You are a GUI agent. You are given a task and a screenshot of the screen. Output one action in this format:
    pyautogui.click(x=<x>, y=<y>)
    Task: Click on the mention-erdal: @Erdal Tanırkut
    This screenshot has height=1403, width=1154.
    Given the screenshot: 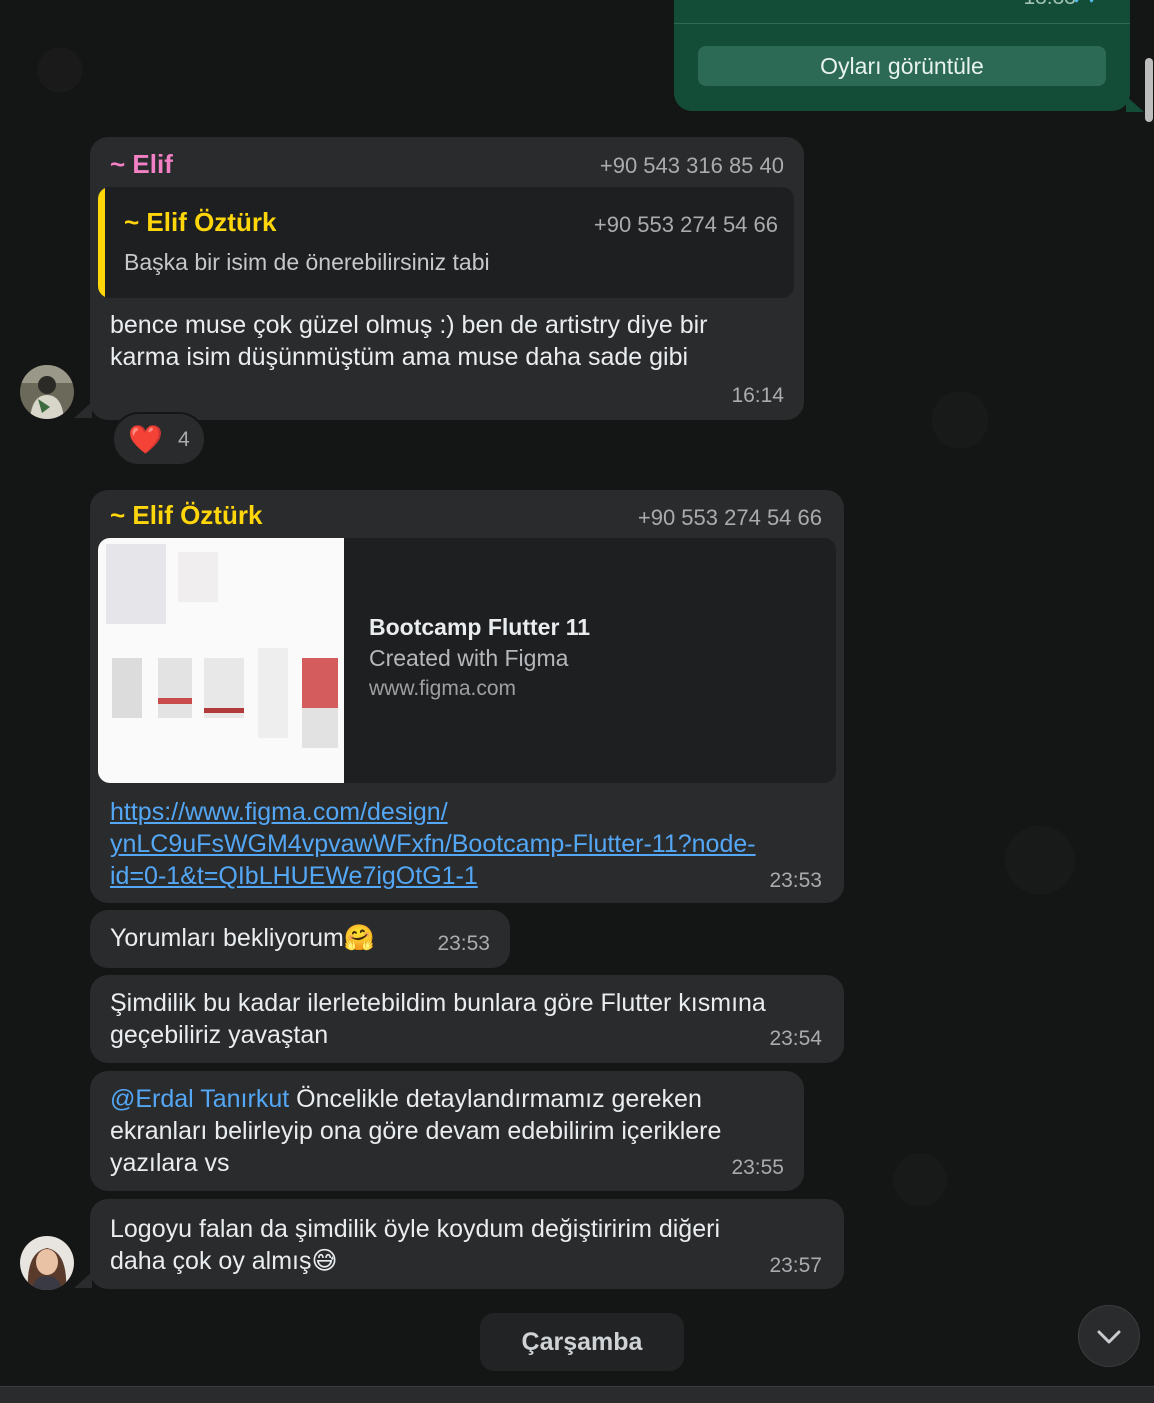 What is the action you would take?
    pyautogui.click(x=199, y=1099)
    